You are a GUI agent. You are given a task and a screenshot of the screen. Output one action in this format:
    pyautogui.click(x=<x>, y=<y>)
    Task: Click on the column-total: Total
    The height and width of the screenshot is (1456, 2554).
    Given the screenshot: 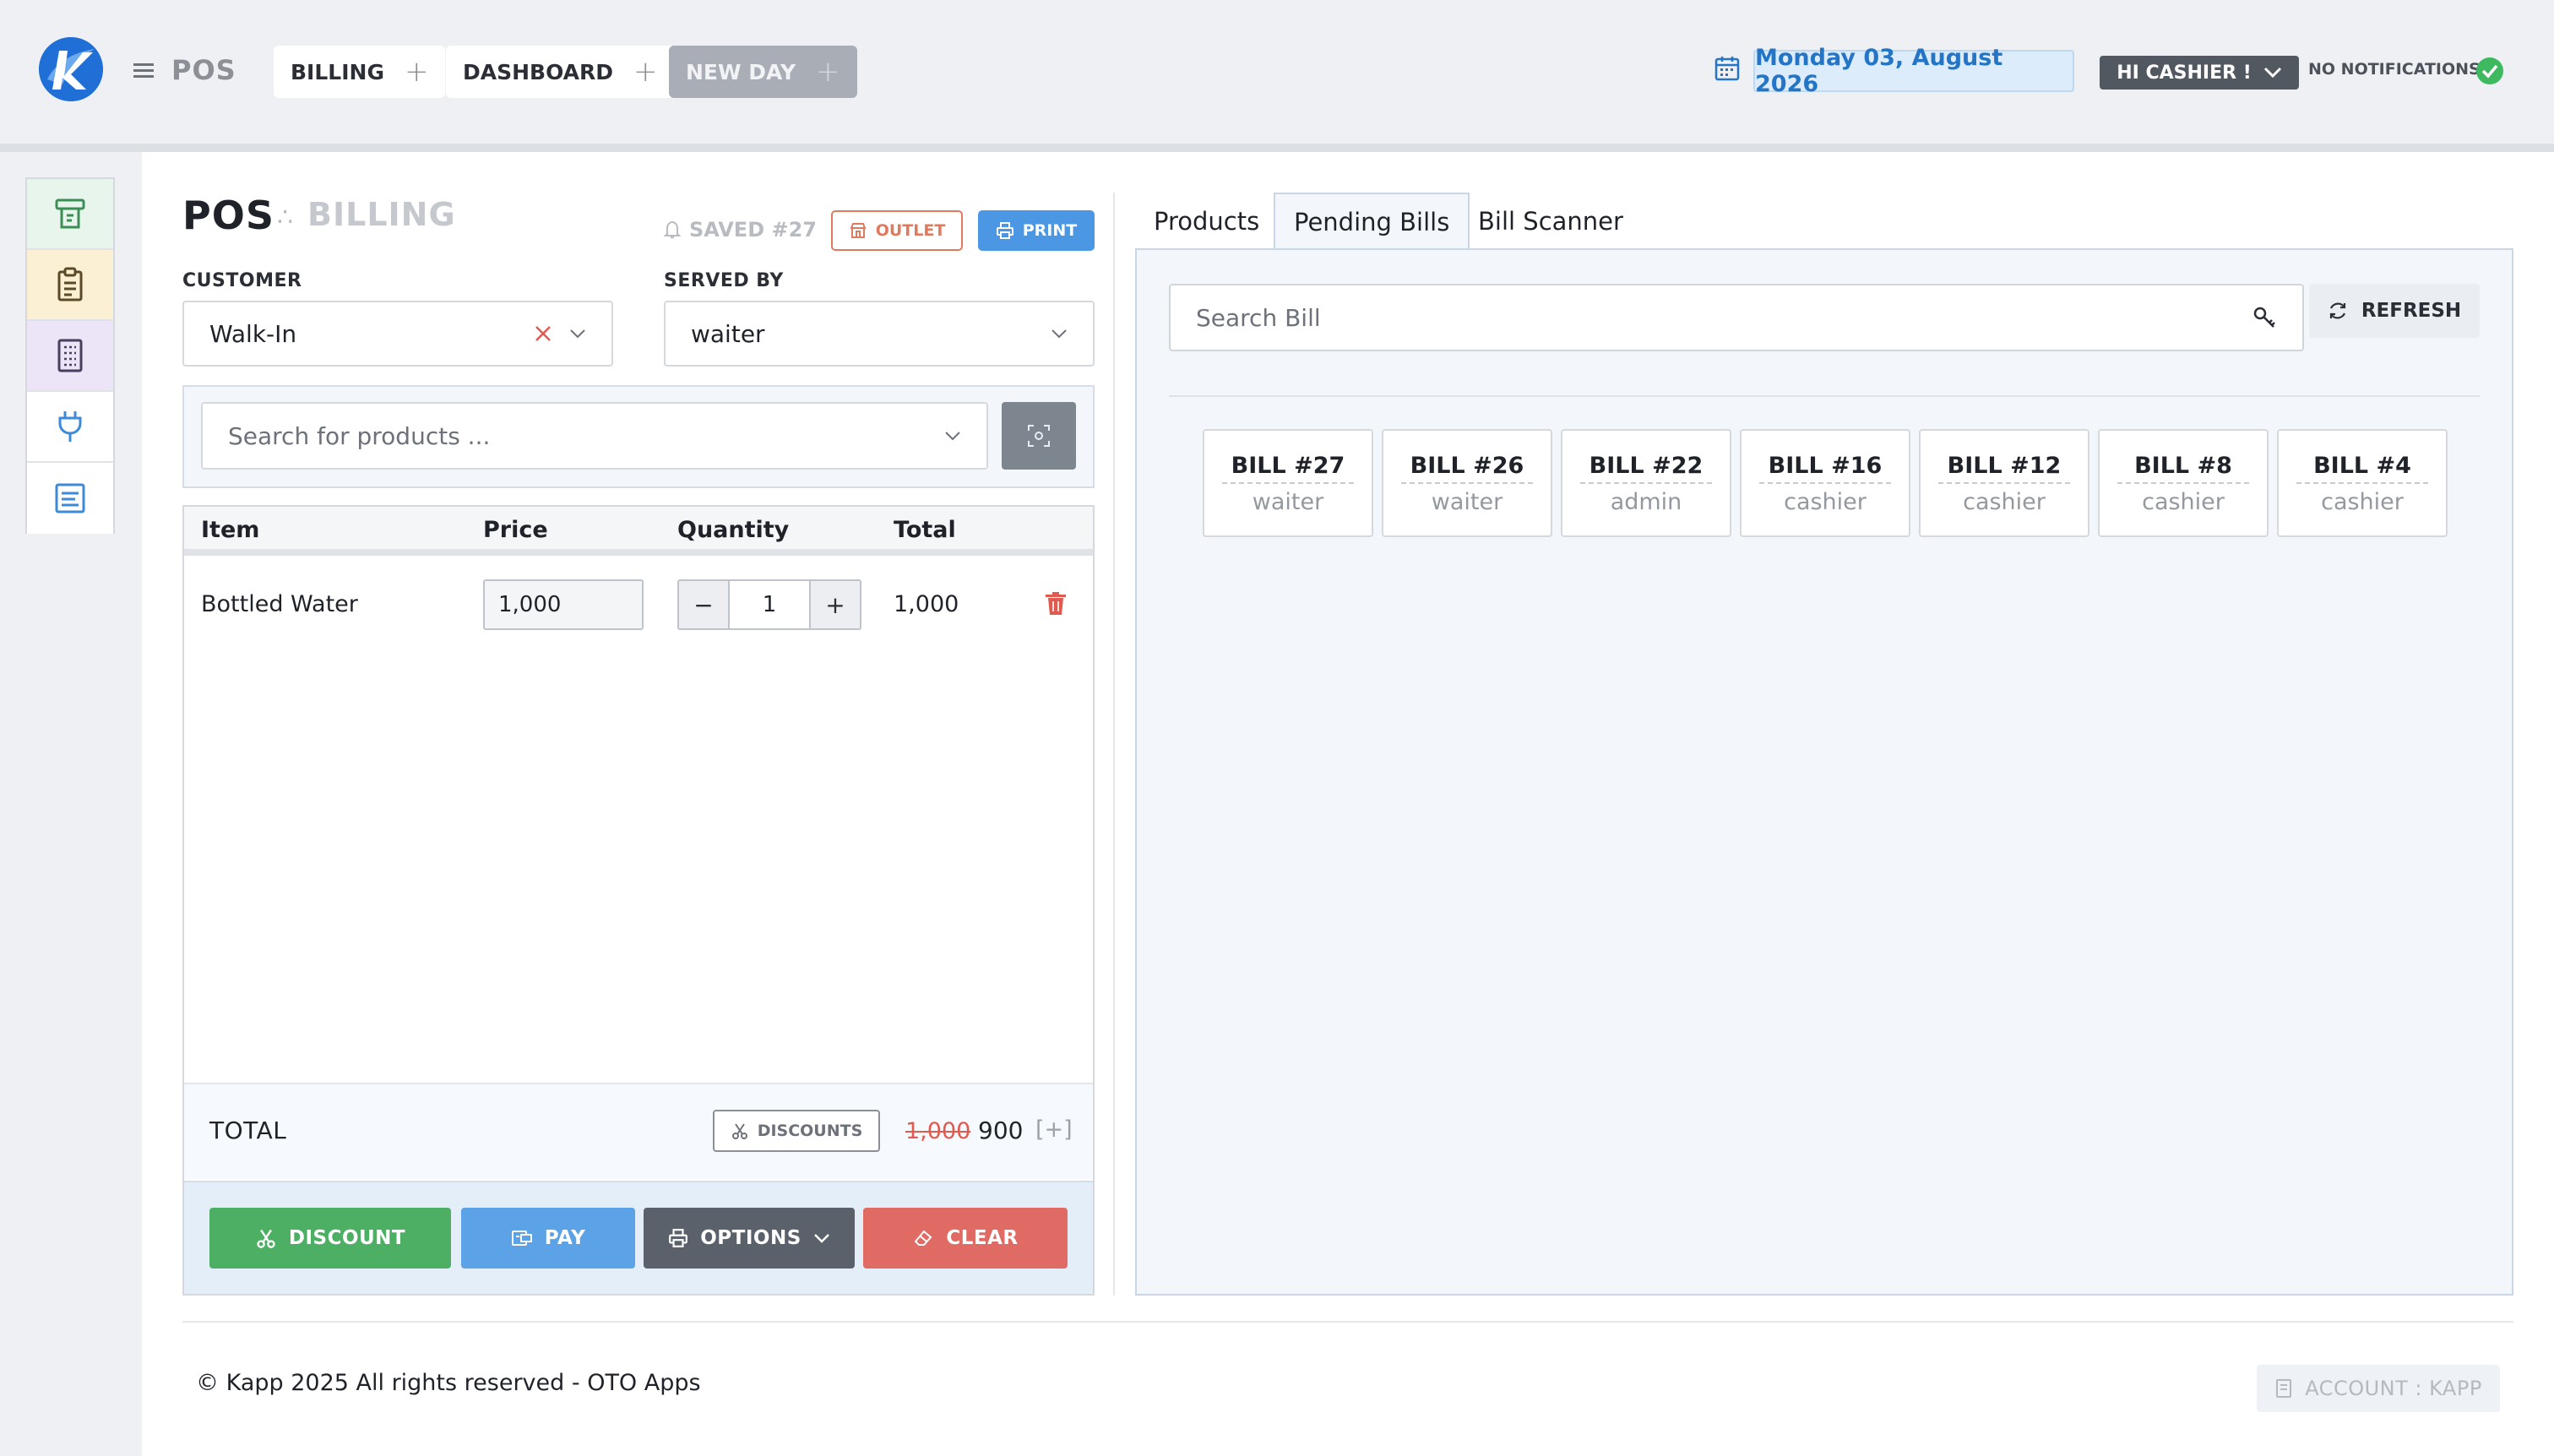 What is the action you would take?
    pyautogui.click(x=925, y=530)
    